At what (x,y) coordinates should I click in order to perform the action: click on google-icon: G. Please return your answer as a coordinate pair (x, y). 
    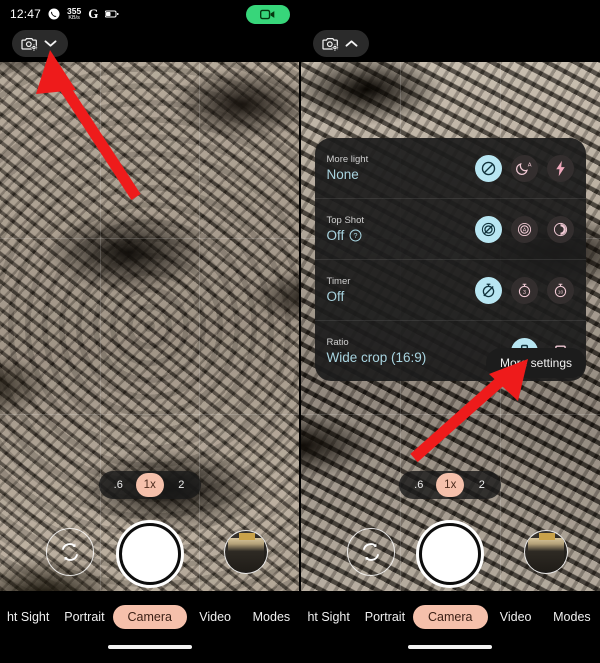
    Looking at the image, I should click on (93, 13).